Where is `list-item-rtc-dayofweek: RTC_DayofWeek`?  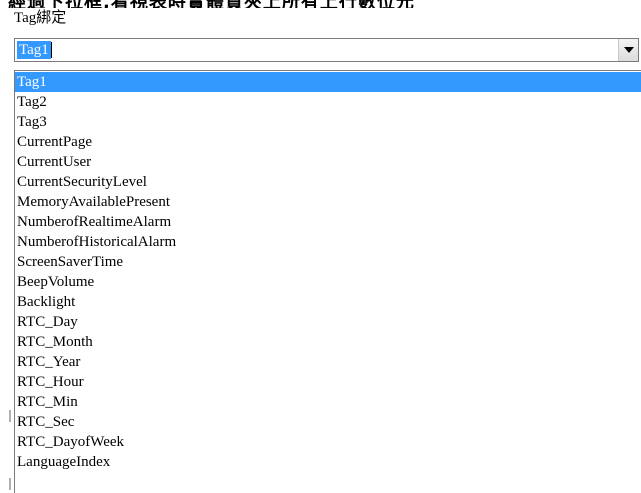 list-item-rtc-dayofweek: RTC_DayofWeek is located at coordinates (328, 442).